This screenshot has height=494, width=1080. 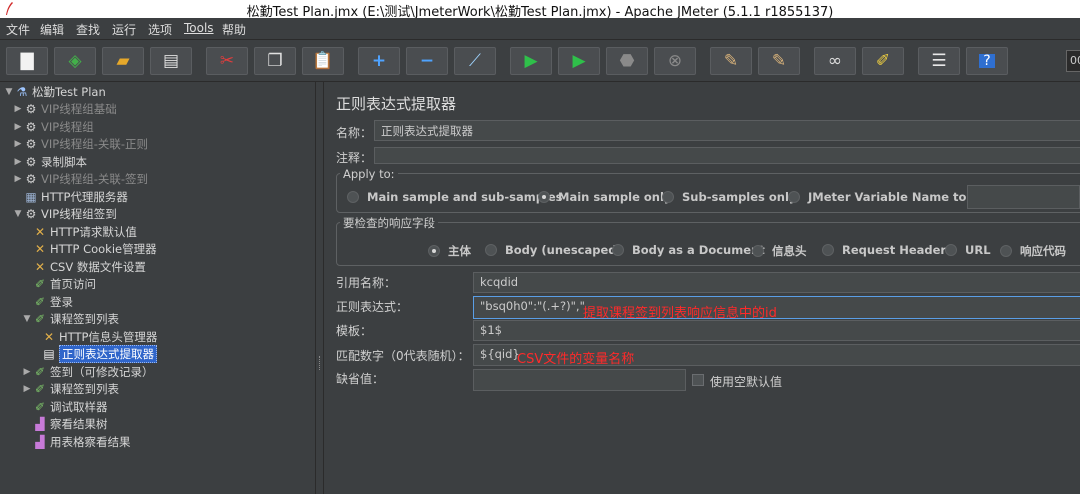 I want to click on tree-node-label: 松勤Test Plan, so click(x=69, y=91).